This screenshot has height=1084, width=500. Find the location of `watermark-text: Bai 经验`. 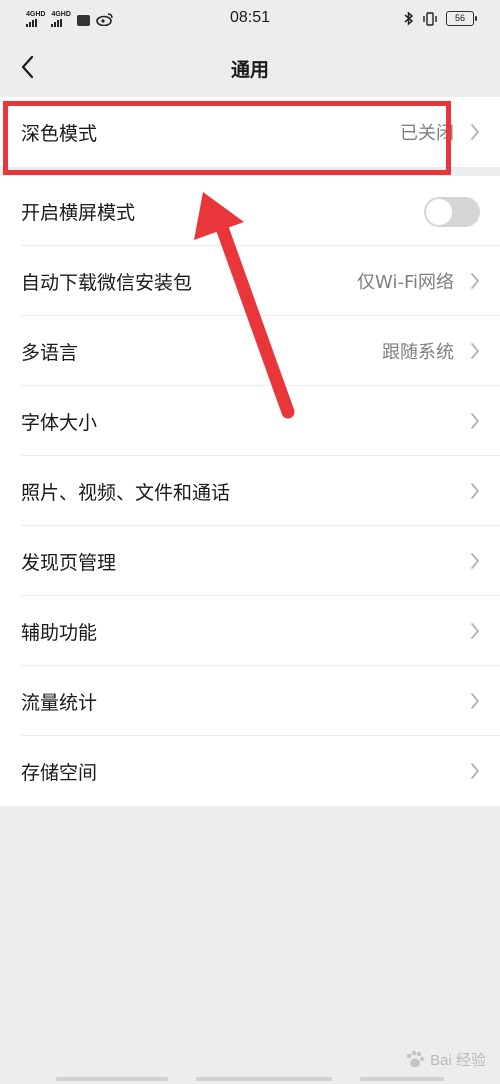

watermark-text: Bai 经验 is located at coordinates (458, 1060).